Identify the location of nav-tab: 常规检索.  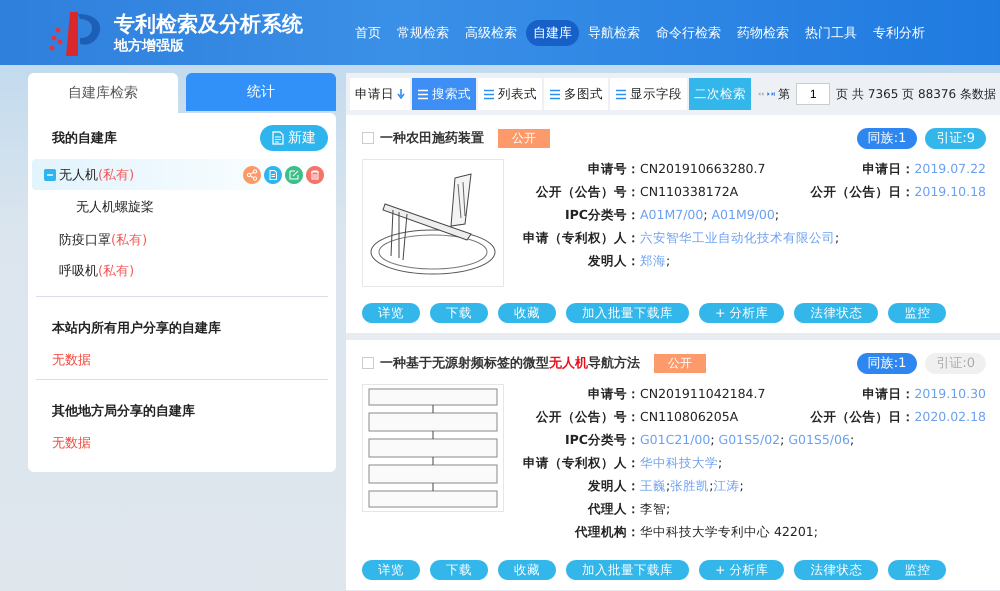
(423, 33).